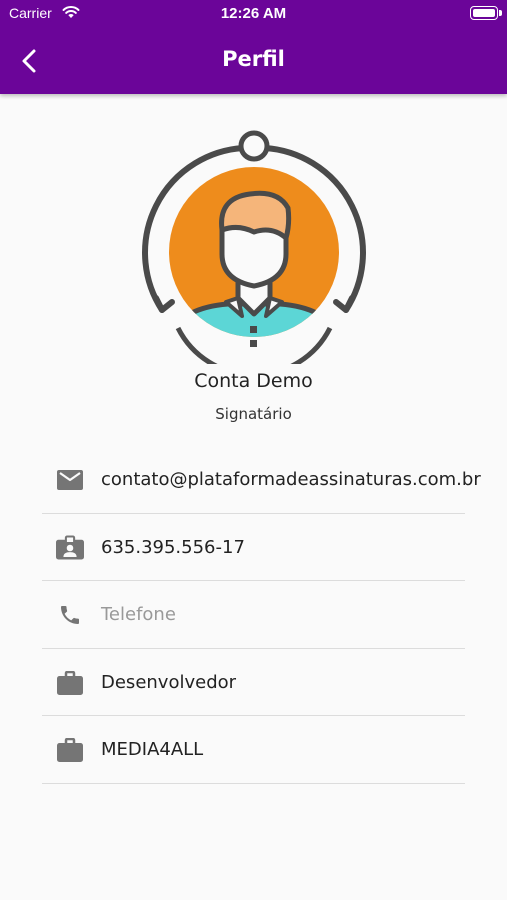  Describe the element at coordinates (253, 615) in the screenshot. I see `phone-row: Telefone` at that location.